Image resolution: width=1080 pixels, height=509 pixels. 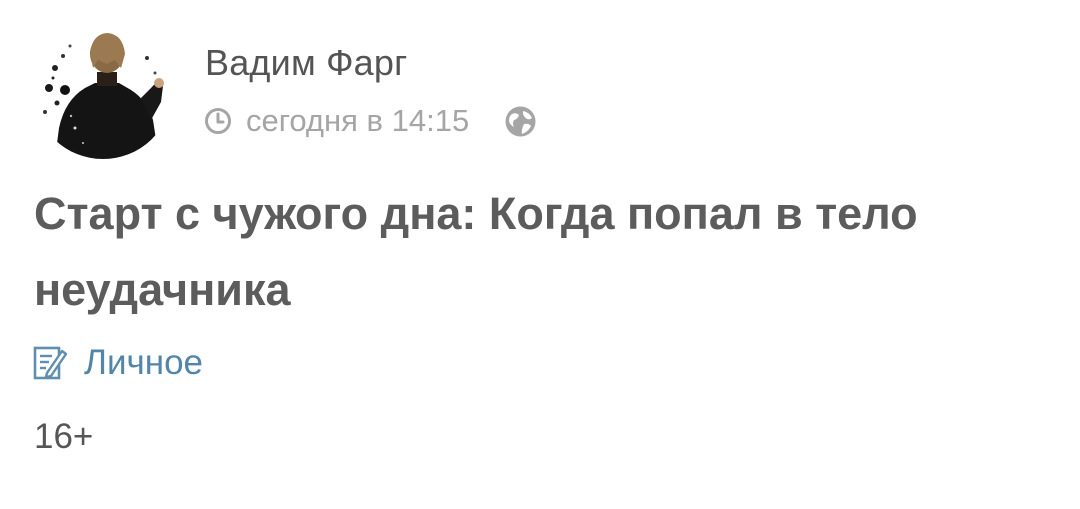 What do you see at coordinates (144, 362) in the screenshot?
I see `category-label: Личное` at bounding box center [144, 362].